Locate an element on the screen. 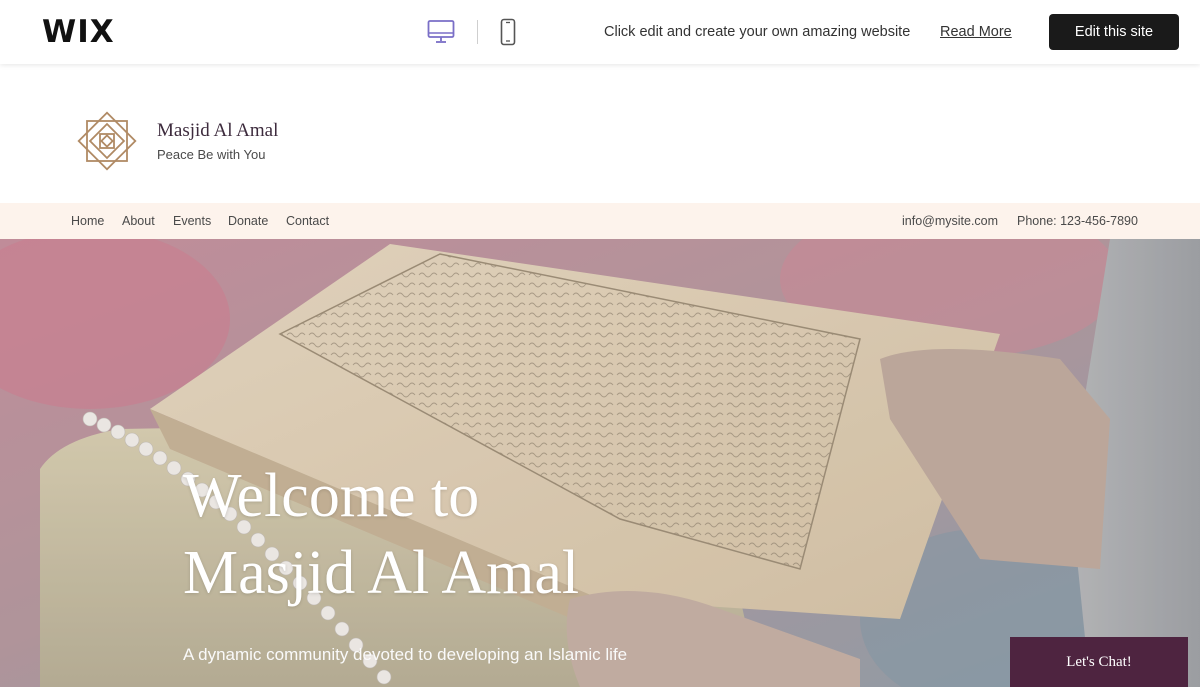 The image size is (1200, 687). device-divider is located at coordinates (477, 32).